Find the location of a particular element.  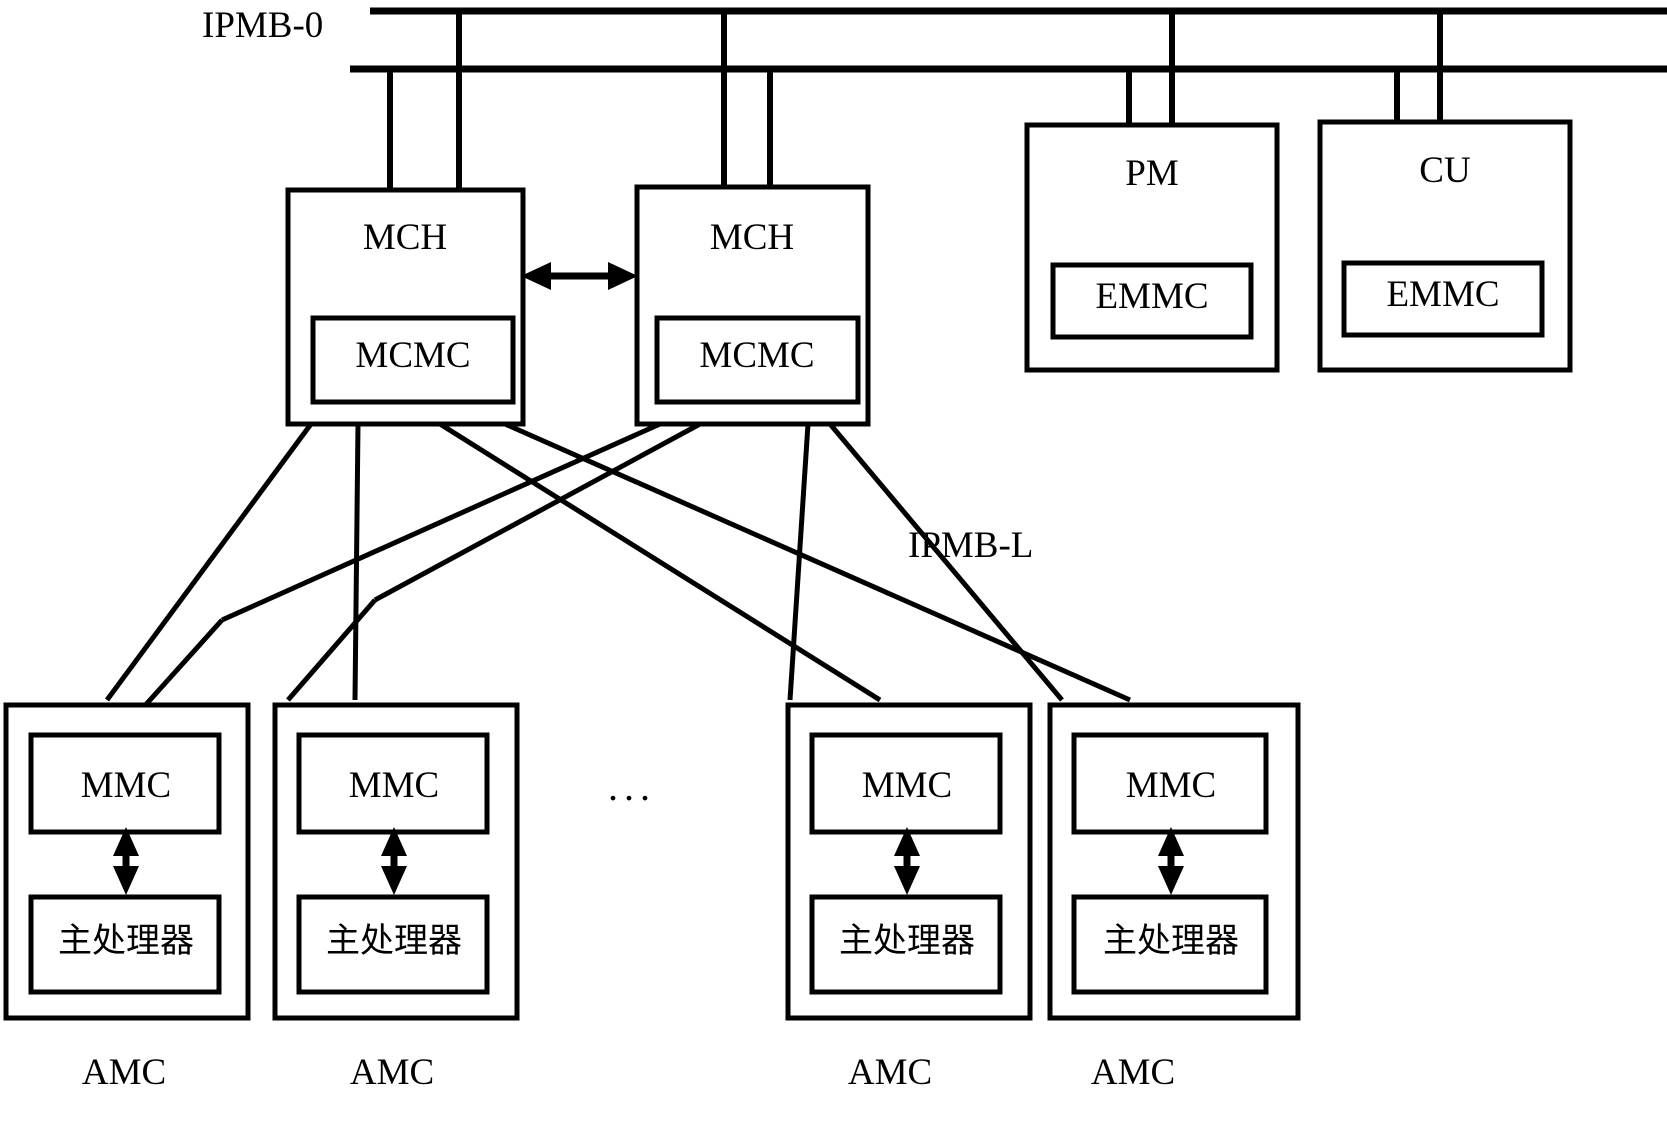

cpu-1-label: 主处理器 is located at coordinates (126, 941).